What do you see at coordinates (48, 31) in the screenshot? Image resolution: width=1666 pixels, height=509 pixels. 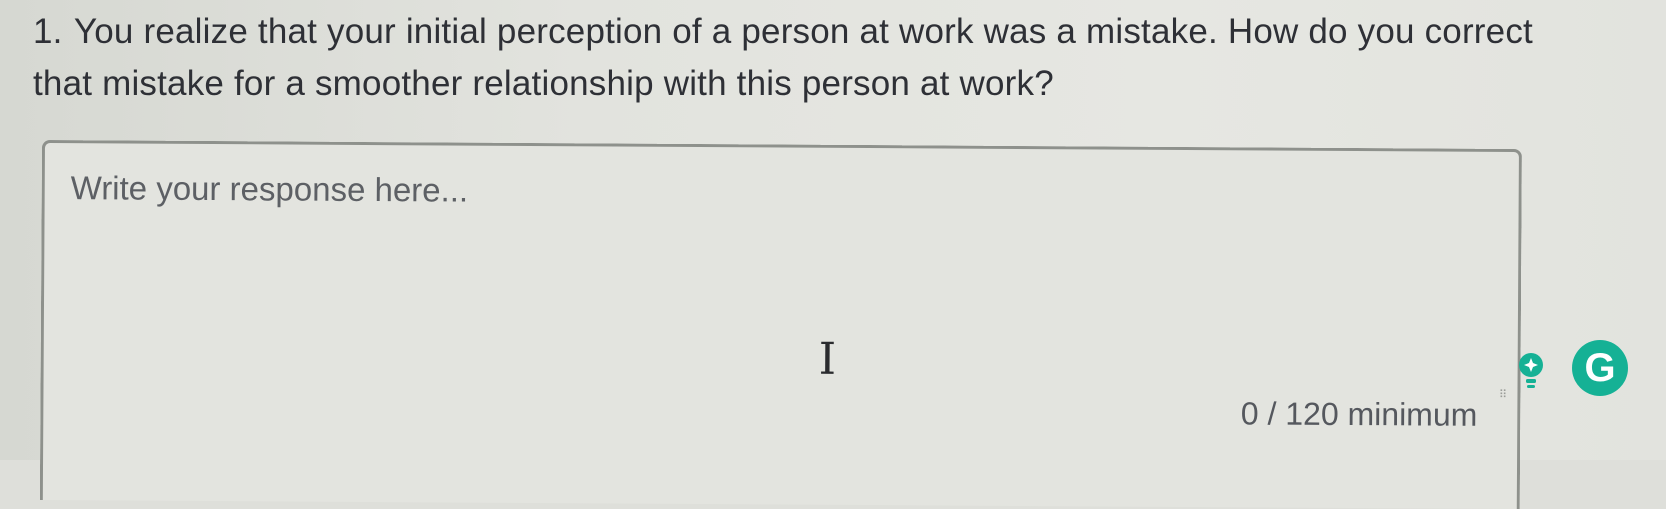 I see `question-number: 1.` at bounding box center [48, 31].